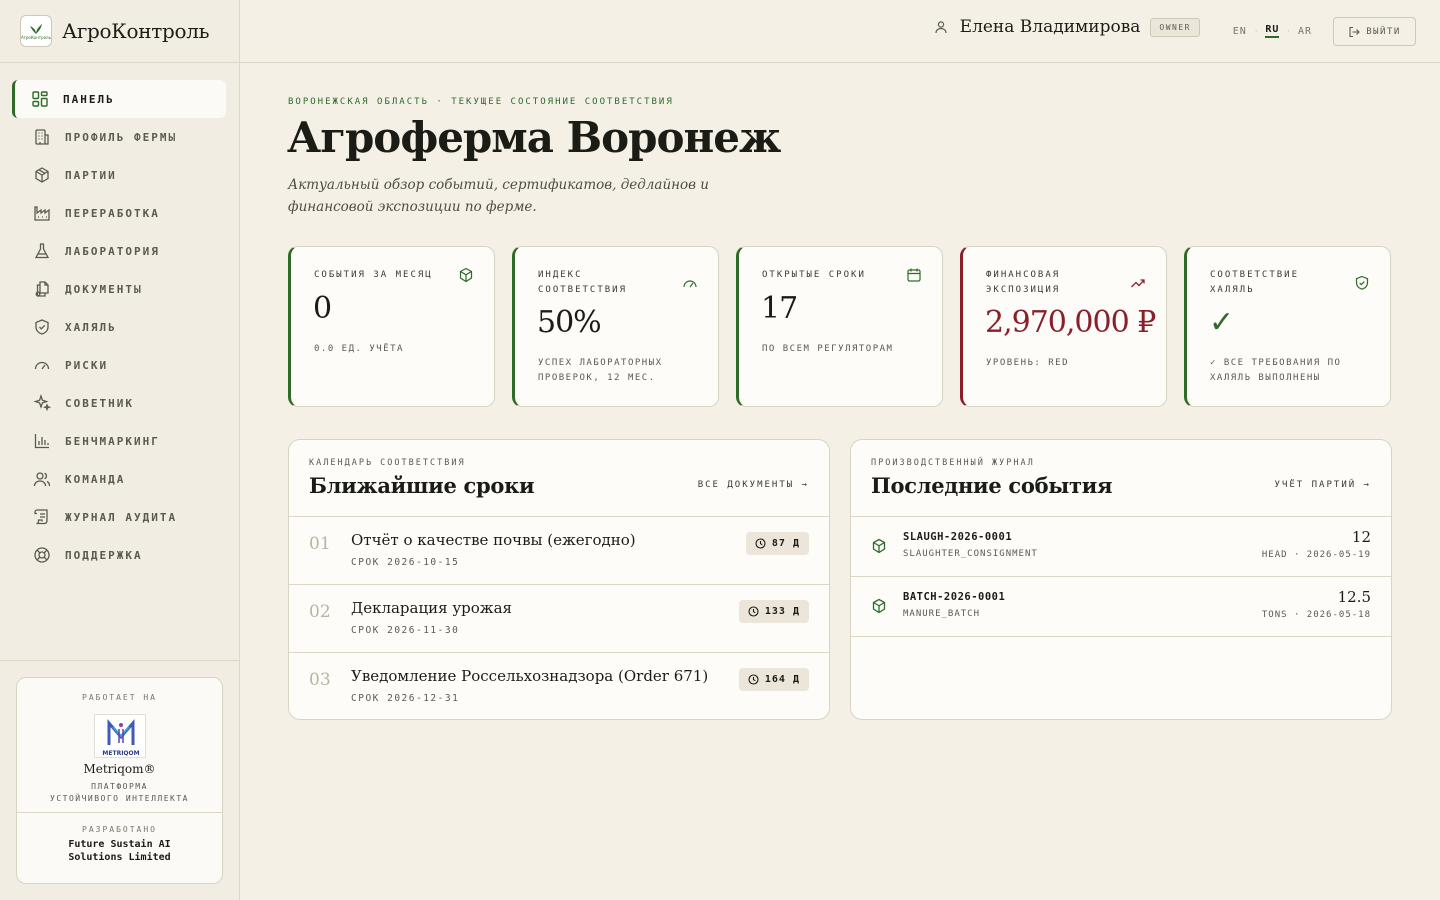 This screenshot has width=1440, height=900. Describe the element at coordinates (119, 769) in the screenshot. I see `metriqom-name: Metriqom®` at that location.